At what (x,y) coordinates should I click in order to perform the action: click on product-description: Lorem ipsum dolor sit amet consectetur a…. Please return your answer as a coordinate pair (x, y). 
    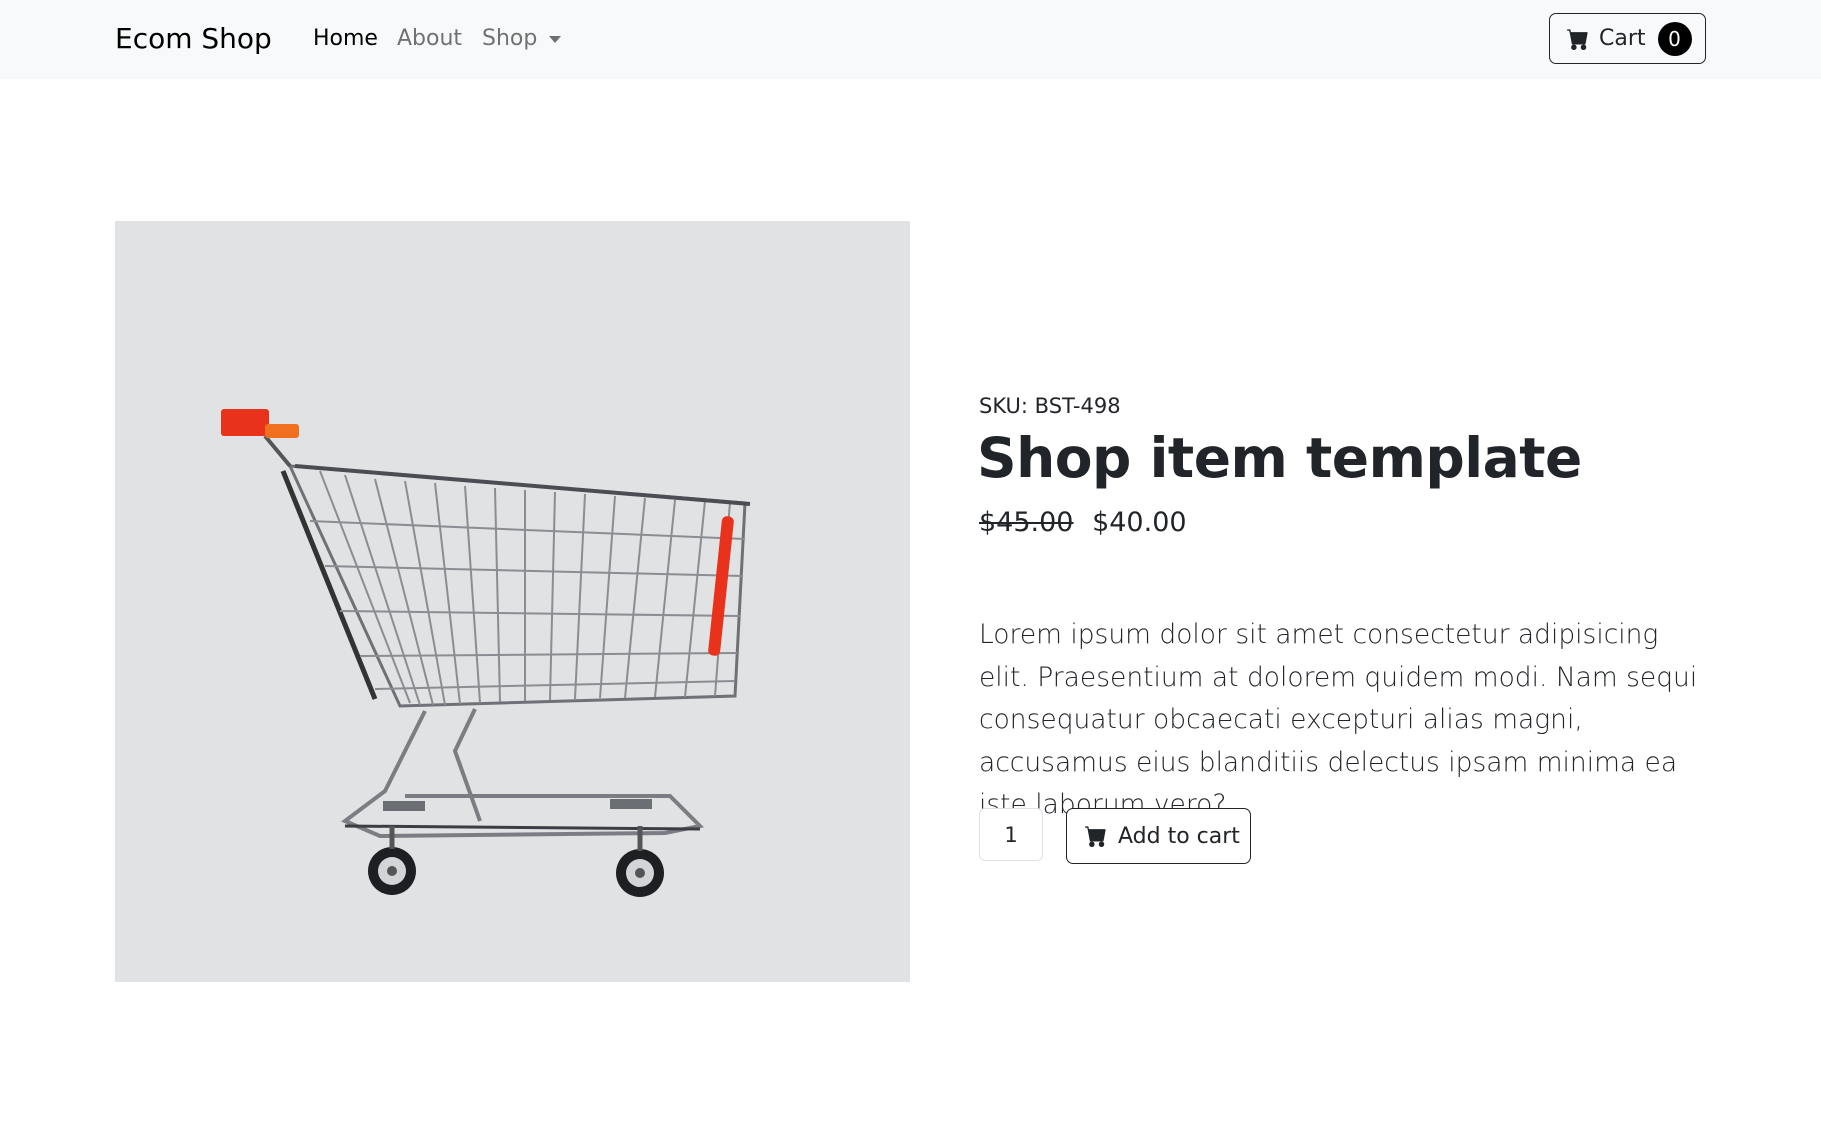
    Looking at the image, I should click on (1338, 719).